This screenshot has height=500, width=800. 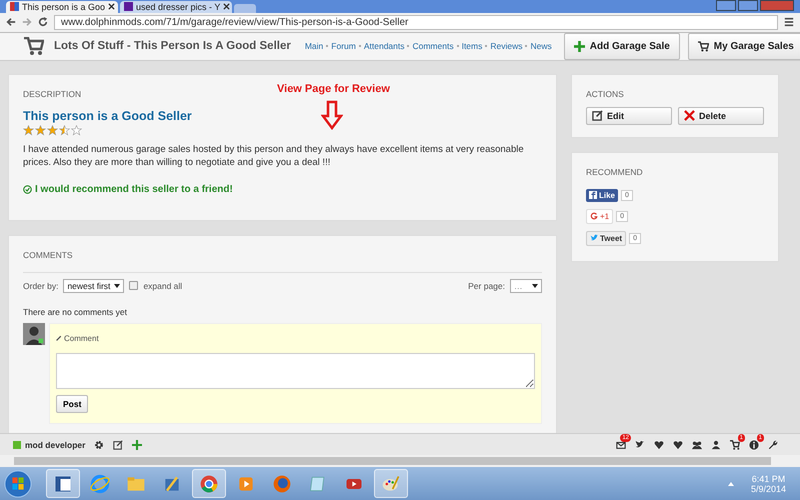 I want to click on comment-label: Comment, so click(x=81, y=338).